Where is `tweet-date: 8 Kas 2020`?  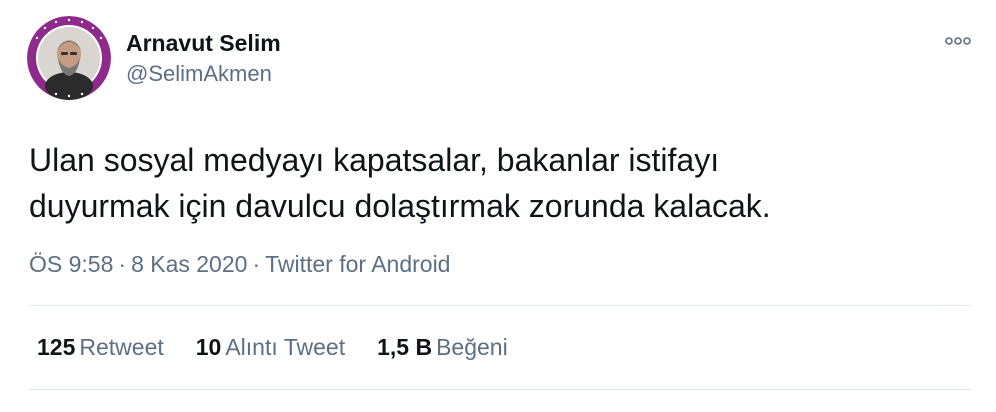
tweet-date: 8 Kas 2020 is located at coordinates (189, 264).